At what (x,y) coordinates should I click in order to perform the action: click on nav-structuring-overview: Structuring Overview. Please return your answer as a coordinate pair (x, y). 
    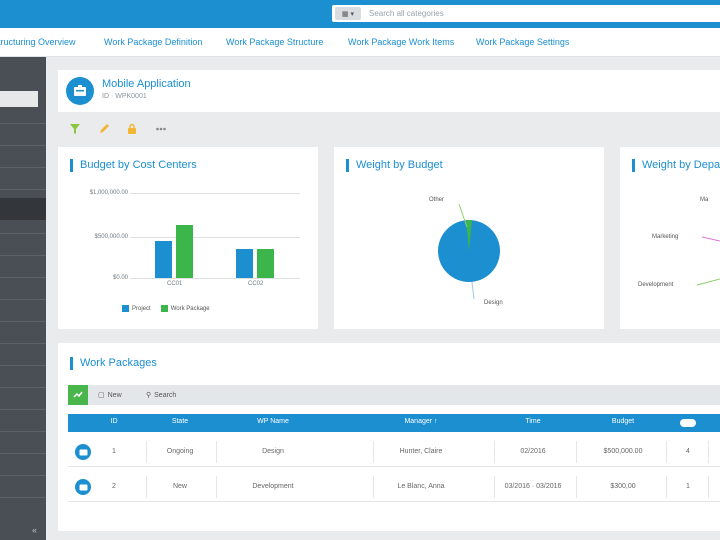
    Looking at the image, I should click on (38, 42).